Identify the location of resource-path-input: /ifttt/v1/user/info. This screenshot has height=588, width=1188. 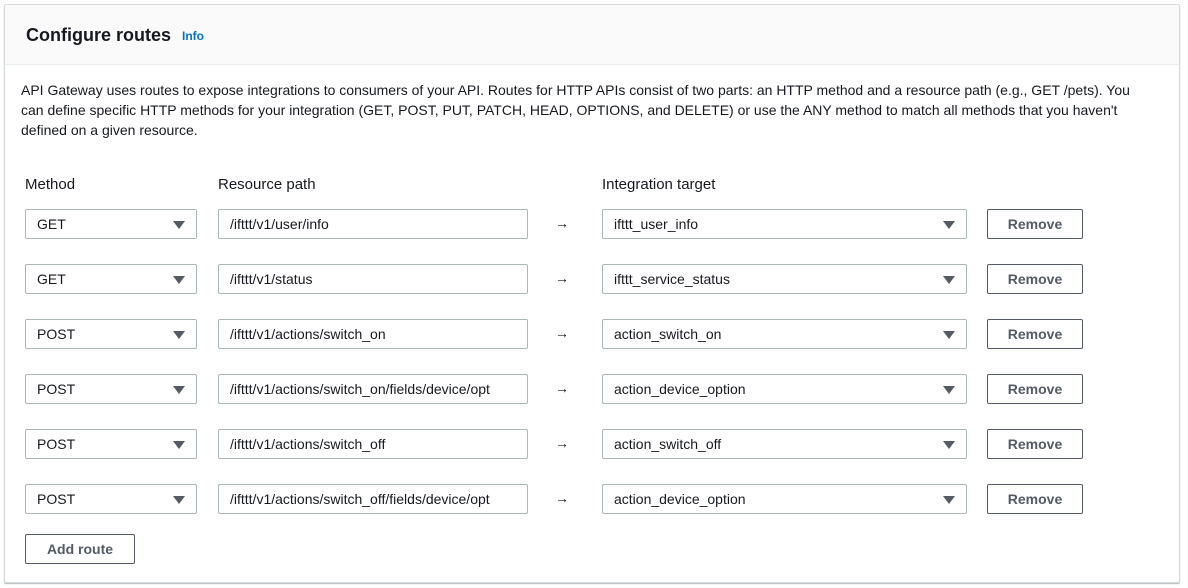
(373, 224).